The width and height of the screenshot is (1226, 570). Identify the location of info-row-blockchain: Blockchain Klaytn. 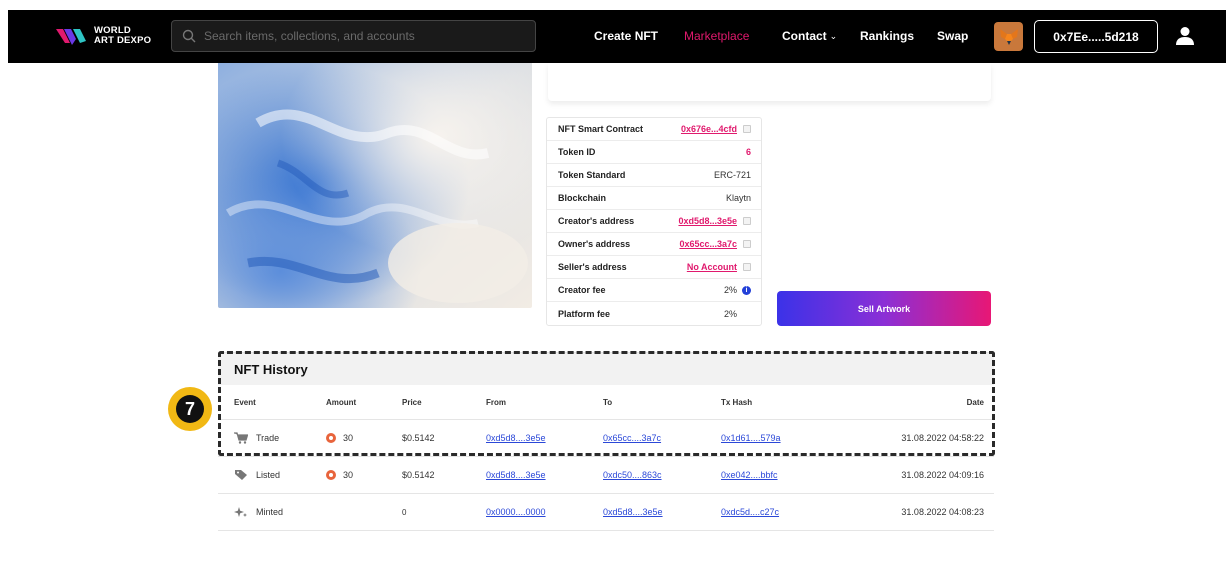
(654, 198).